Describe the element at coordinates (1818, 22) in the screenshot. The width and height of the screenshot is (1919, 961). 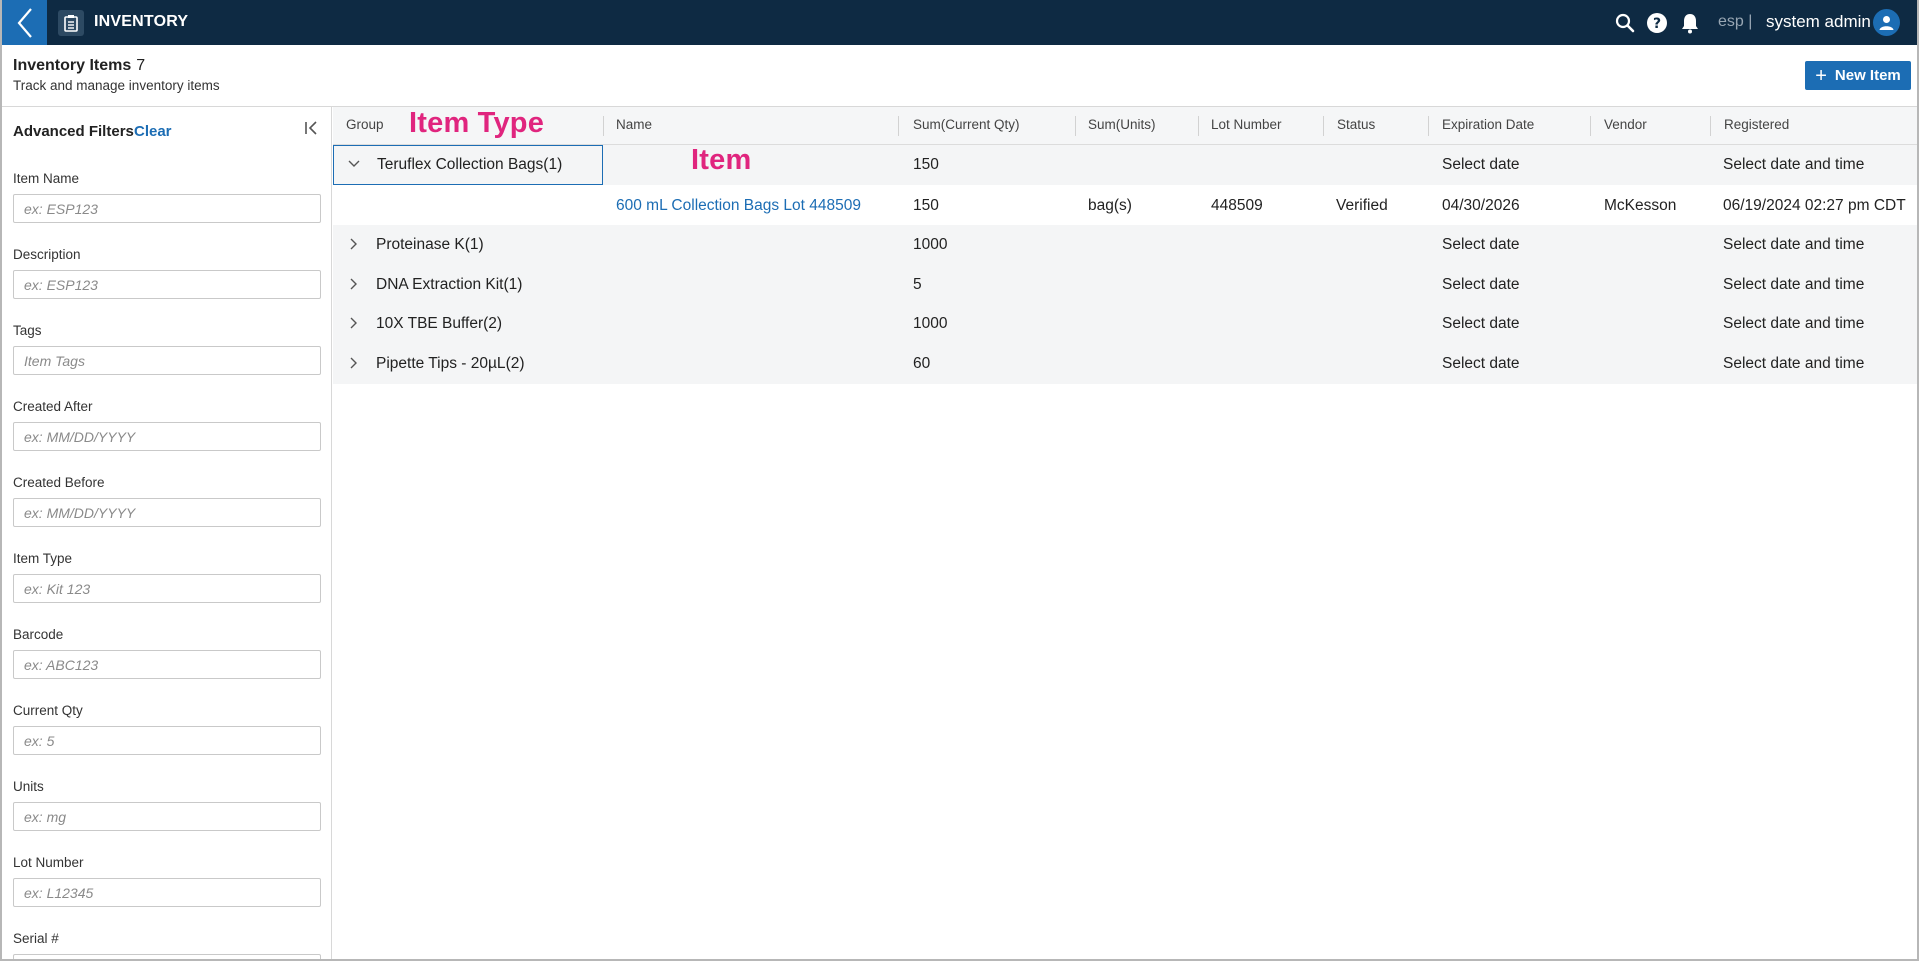
I see `user-name: system admin` at that location.